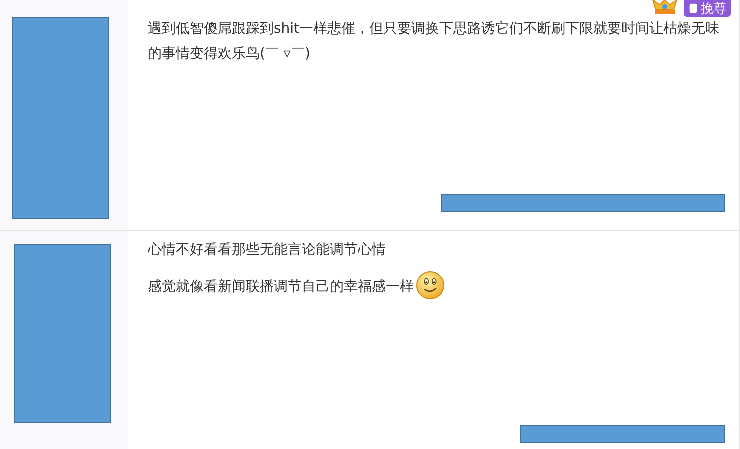 This screenshot has height=449, width=740. What do you see at coordinates (267, 250) in the screenshot?
I see `post-text: 心情不好看看那些无能言论能调节心情` at bounding box center [267, 250].